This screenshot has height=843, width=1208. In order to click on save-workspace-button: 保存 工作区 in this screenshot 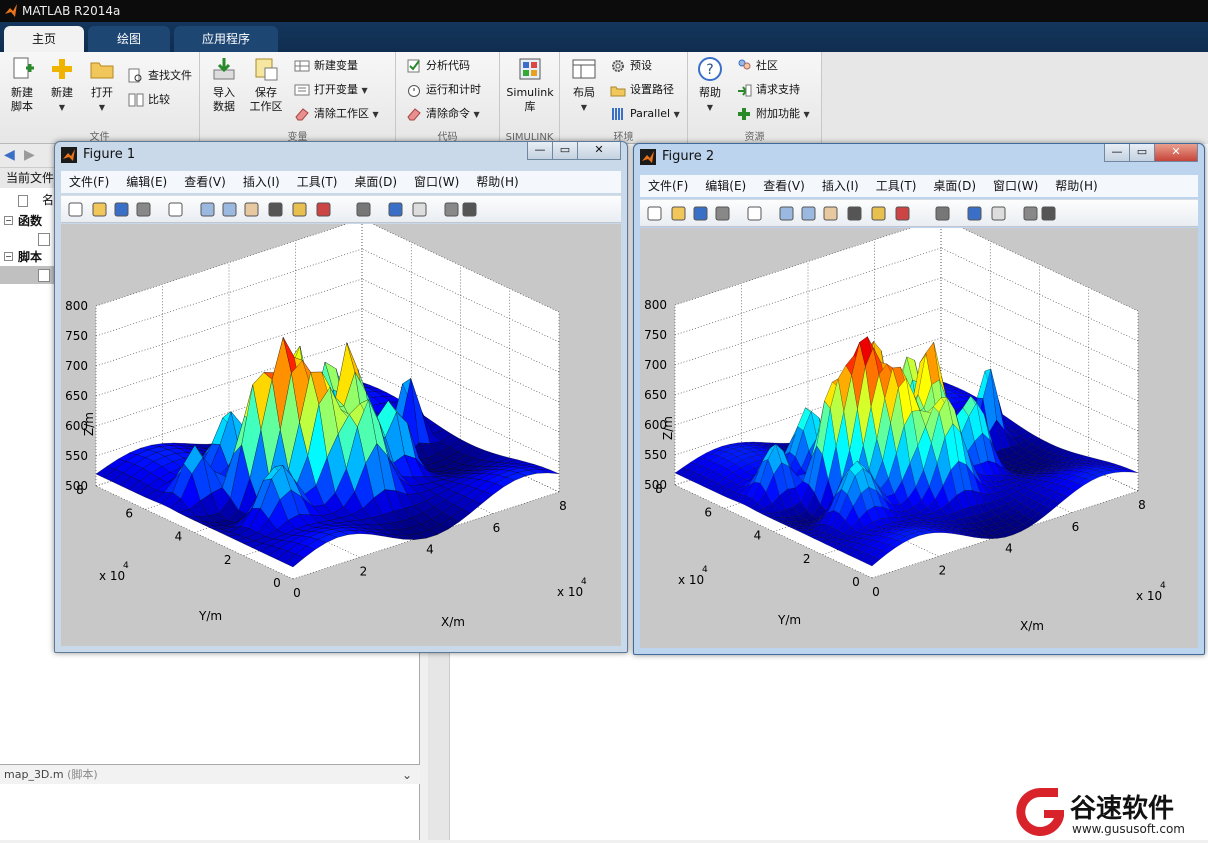, I will do `click(266, 85)`.